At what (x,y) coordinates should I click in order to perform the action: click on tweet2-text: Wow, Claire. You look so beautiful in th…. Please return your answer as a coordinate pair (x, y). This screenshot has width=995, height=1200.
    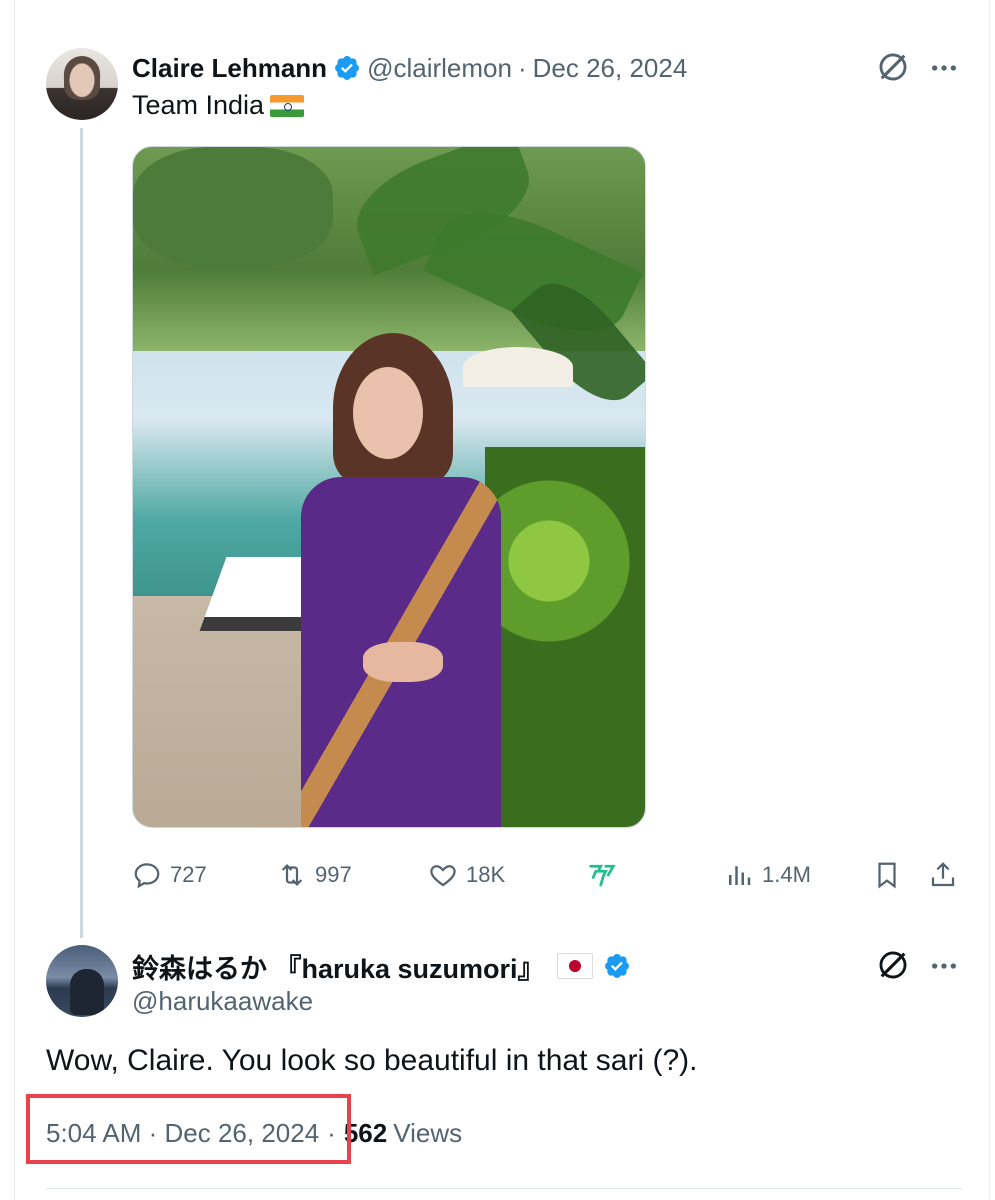
    Looking at the image, I should click on (372, 1060).